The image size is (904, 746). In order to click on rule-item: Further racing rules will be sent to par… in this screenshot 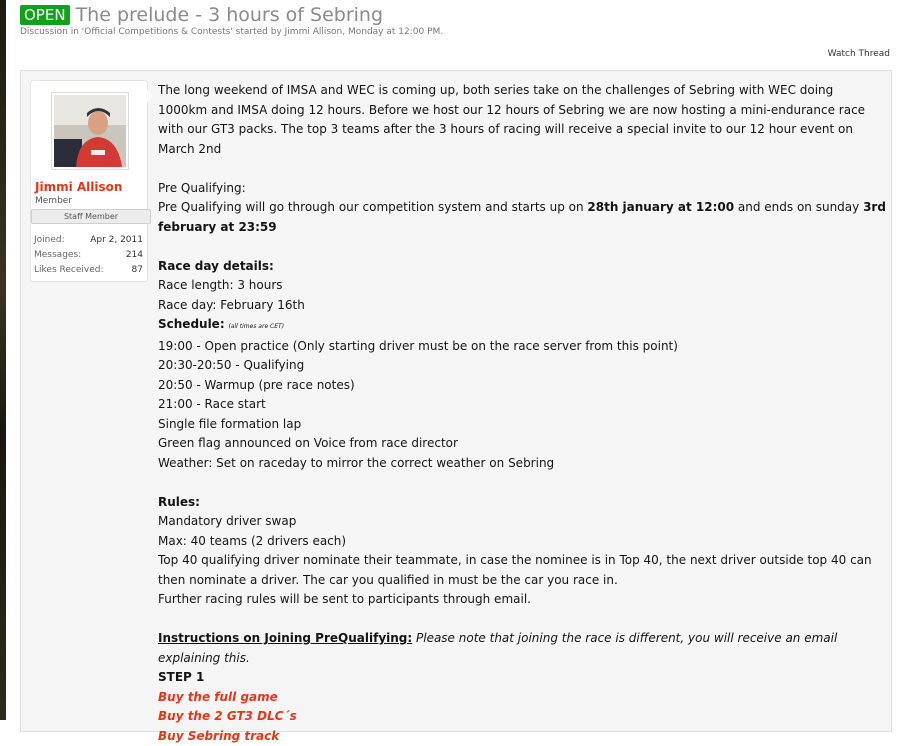, I will do `click(522, 600)`.